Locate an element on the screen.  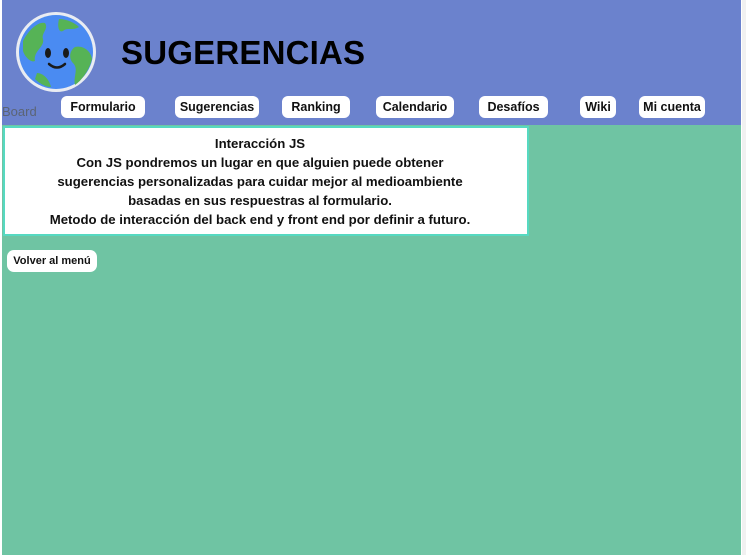
nav-button-ranking: Ranking is located at coordinates (316, 107).